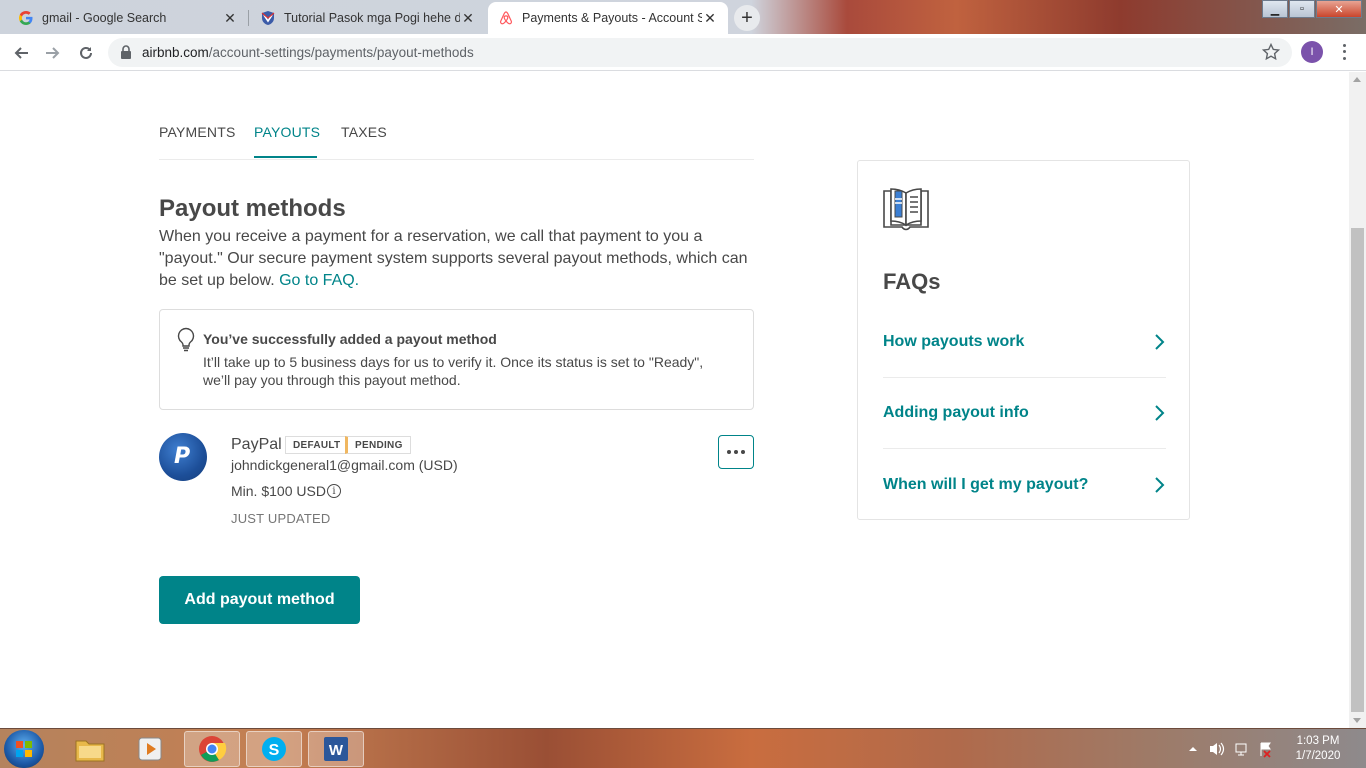  Describe the element at coordinates (912, 281) in the screenshot. I see `faq-heading: FAQs` at that location.